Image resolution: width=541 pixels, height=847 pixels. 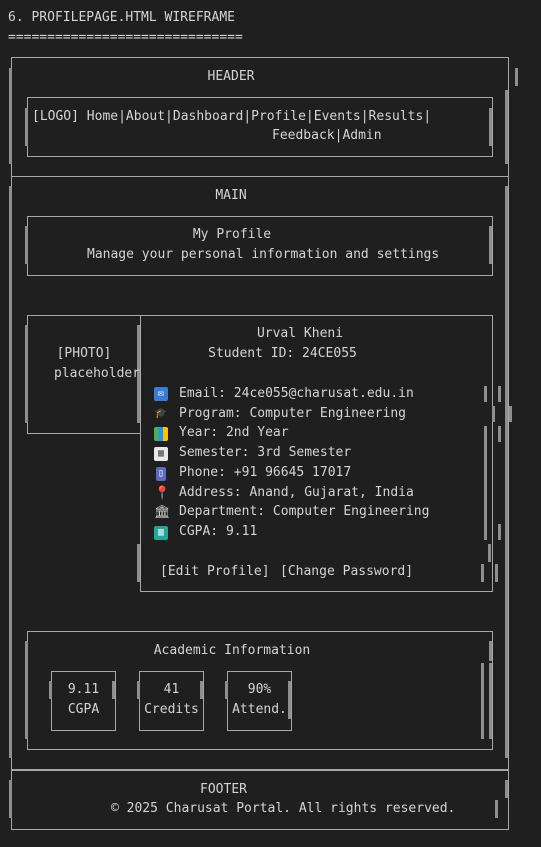 What do you see at coordinates (161, 394) in the screenshot?
I see `email-icon: ✉` at bounding box center [161, 394].